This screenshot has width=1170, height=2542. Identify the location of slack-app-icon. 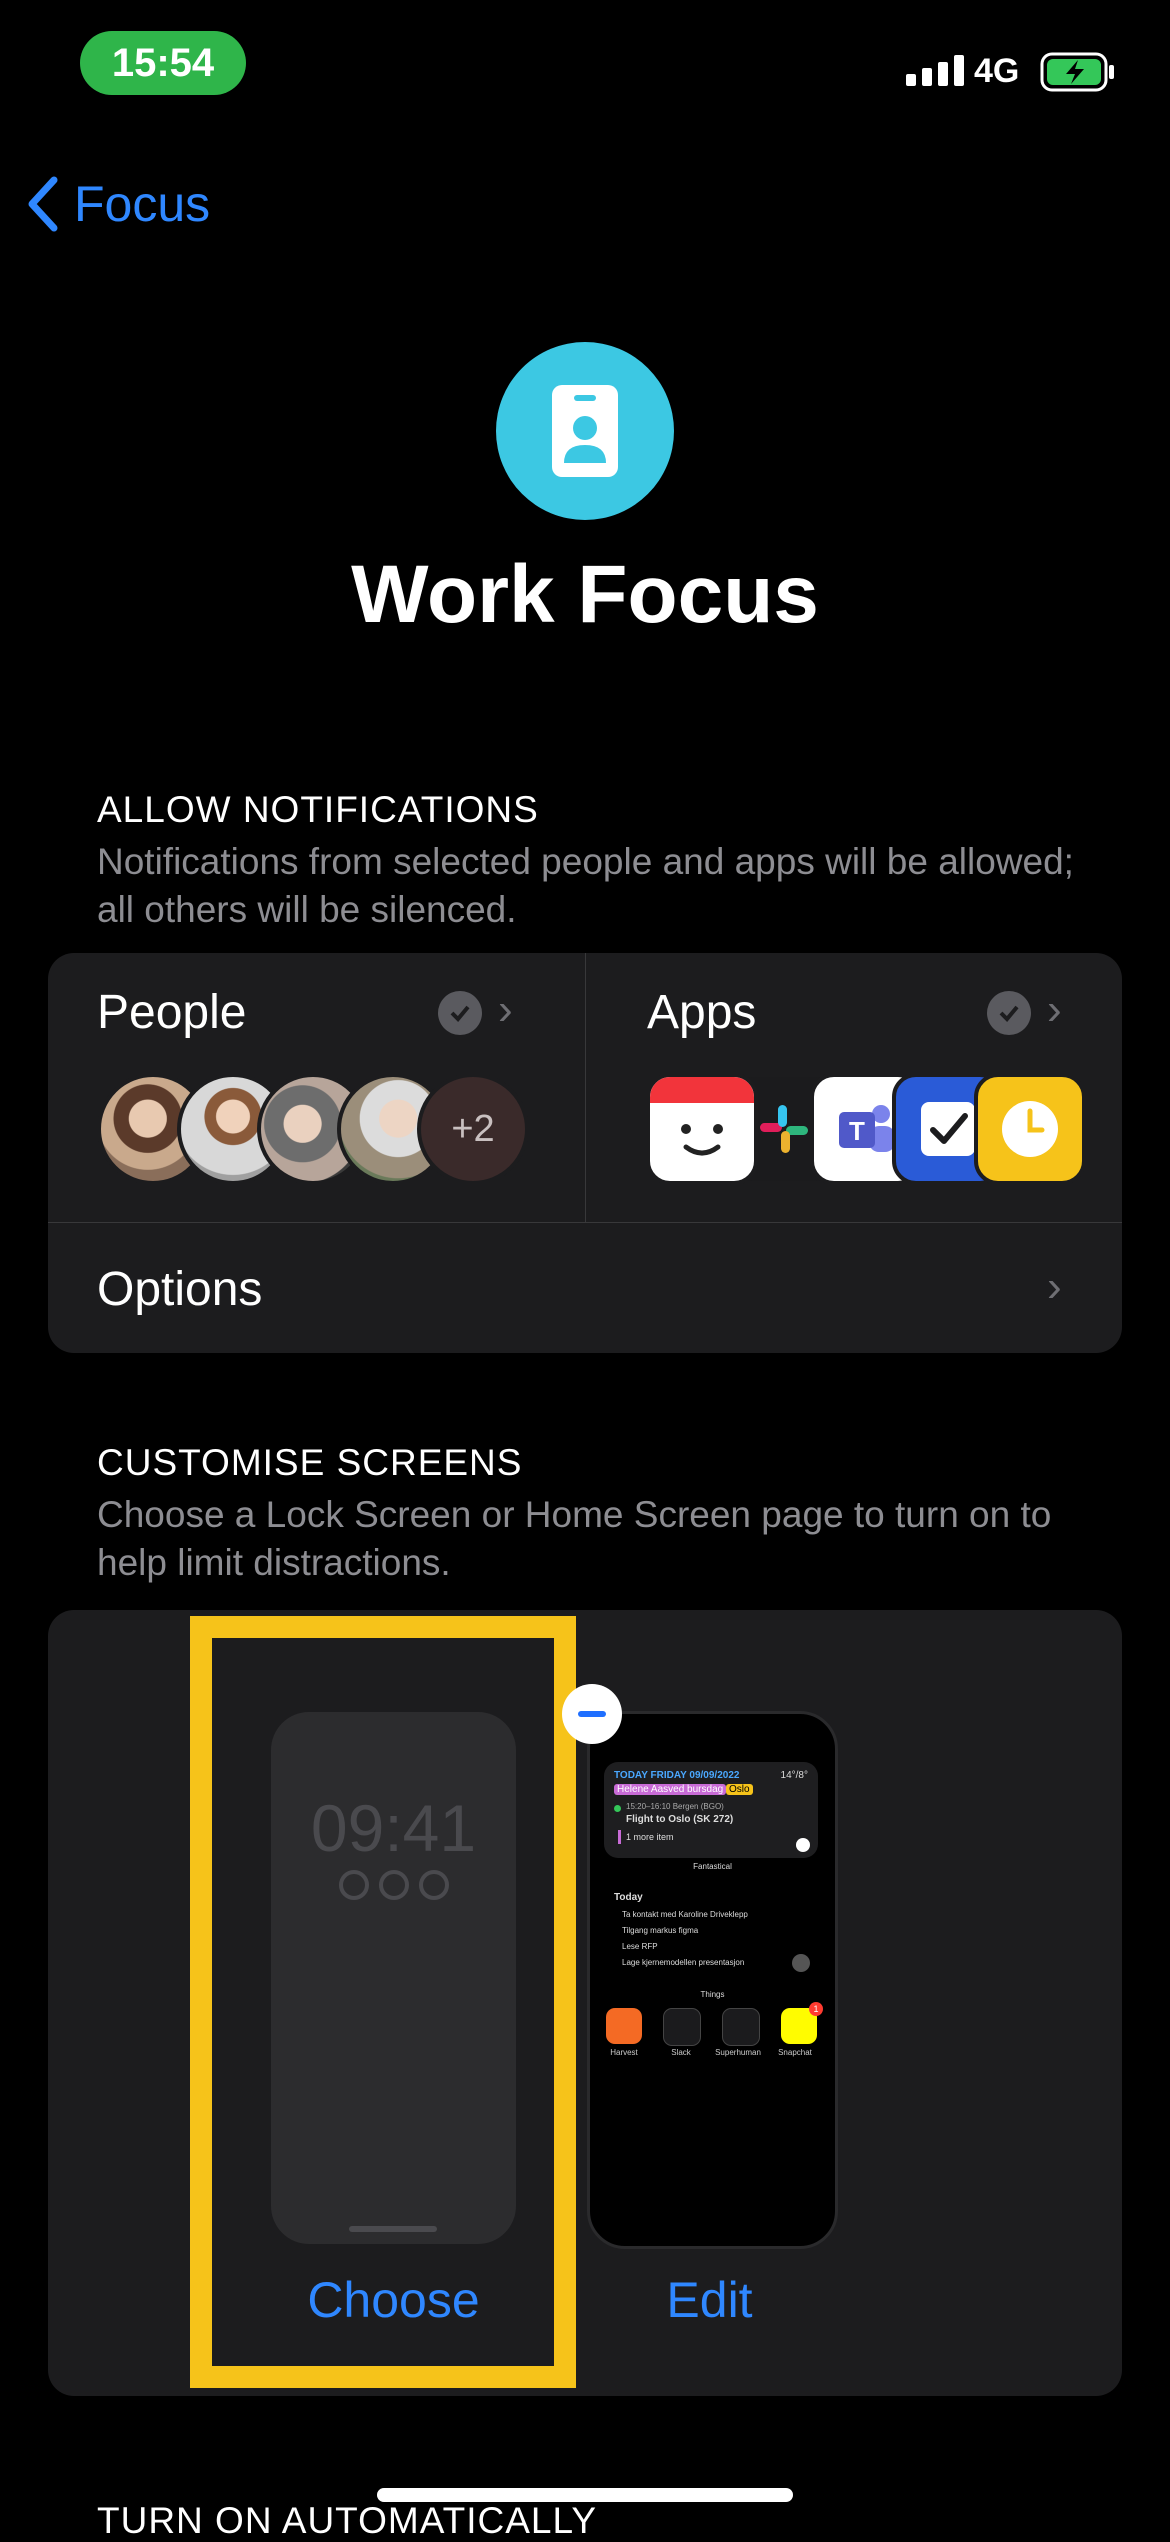
(682, 2027).